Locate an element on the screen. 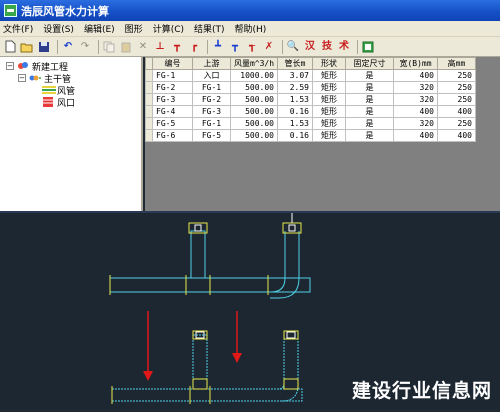  table-row: FG-2 FG-1 500.00 2.59 矩形是 320 250 is located at coordinates (310, 87).